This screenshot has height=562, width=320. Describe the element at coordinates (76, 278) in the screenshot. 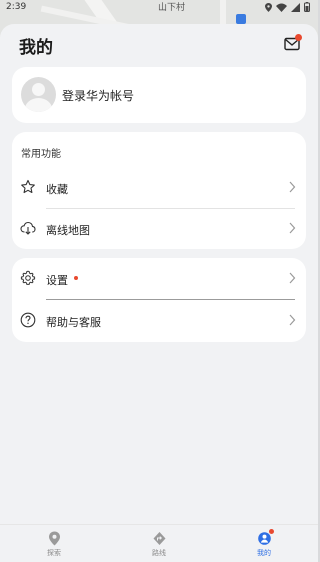

I see `settings-badge-dot` at that location.